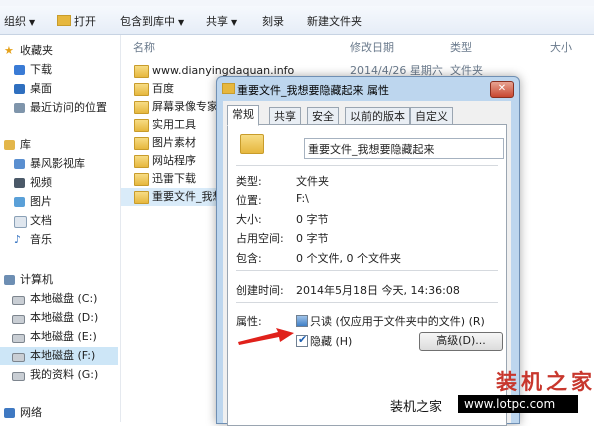 The width and height of the screenshot is (594, 426). Describe the element at coordinates (221, 21) in the screenshot. I see `share-button: 共享 ▼` at that location.